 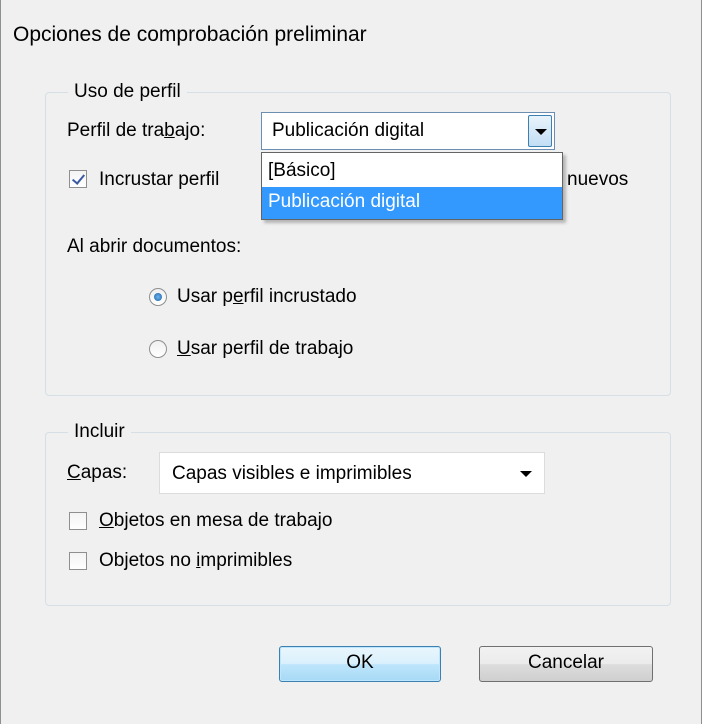 What do you see at coordinates (78, 521) in the screenshot?
I see `artboard-objects-checkbox` at bounding box center [78, 521].